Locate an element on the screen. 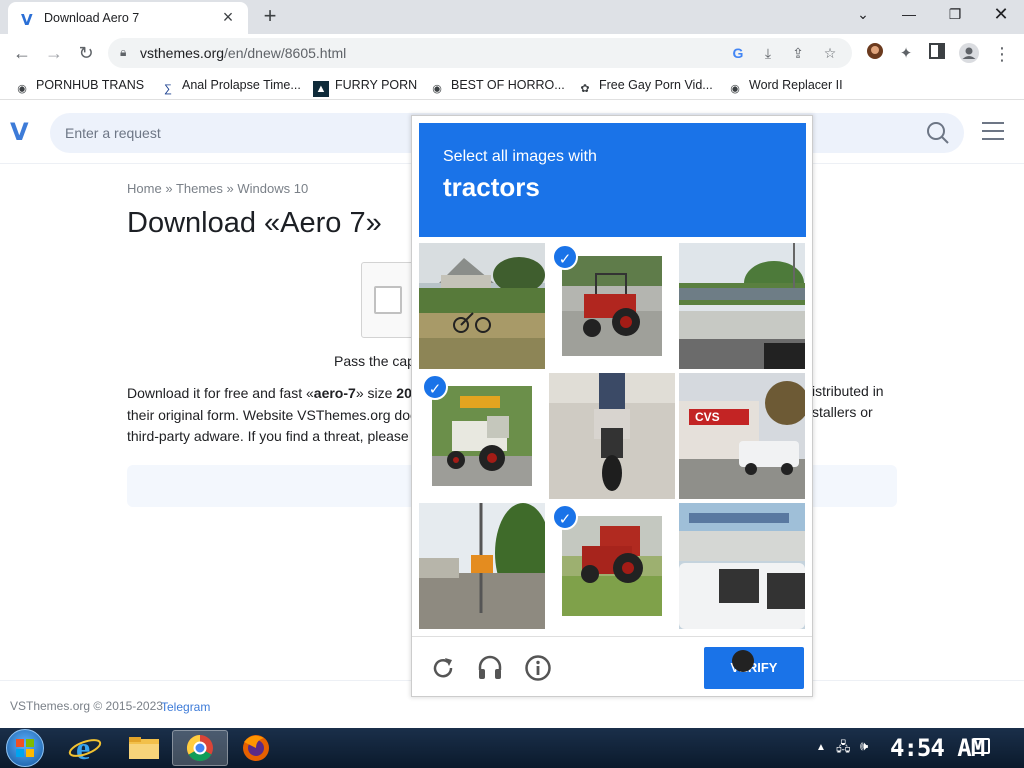 The width and height of the screenshot is (1024, 768). desc-fragment: stallers or is located at coordinates (842, 412).